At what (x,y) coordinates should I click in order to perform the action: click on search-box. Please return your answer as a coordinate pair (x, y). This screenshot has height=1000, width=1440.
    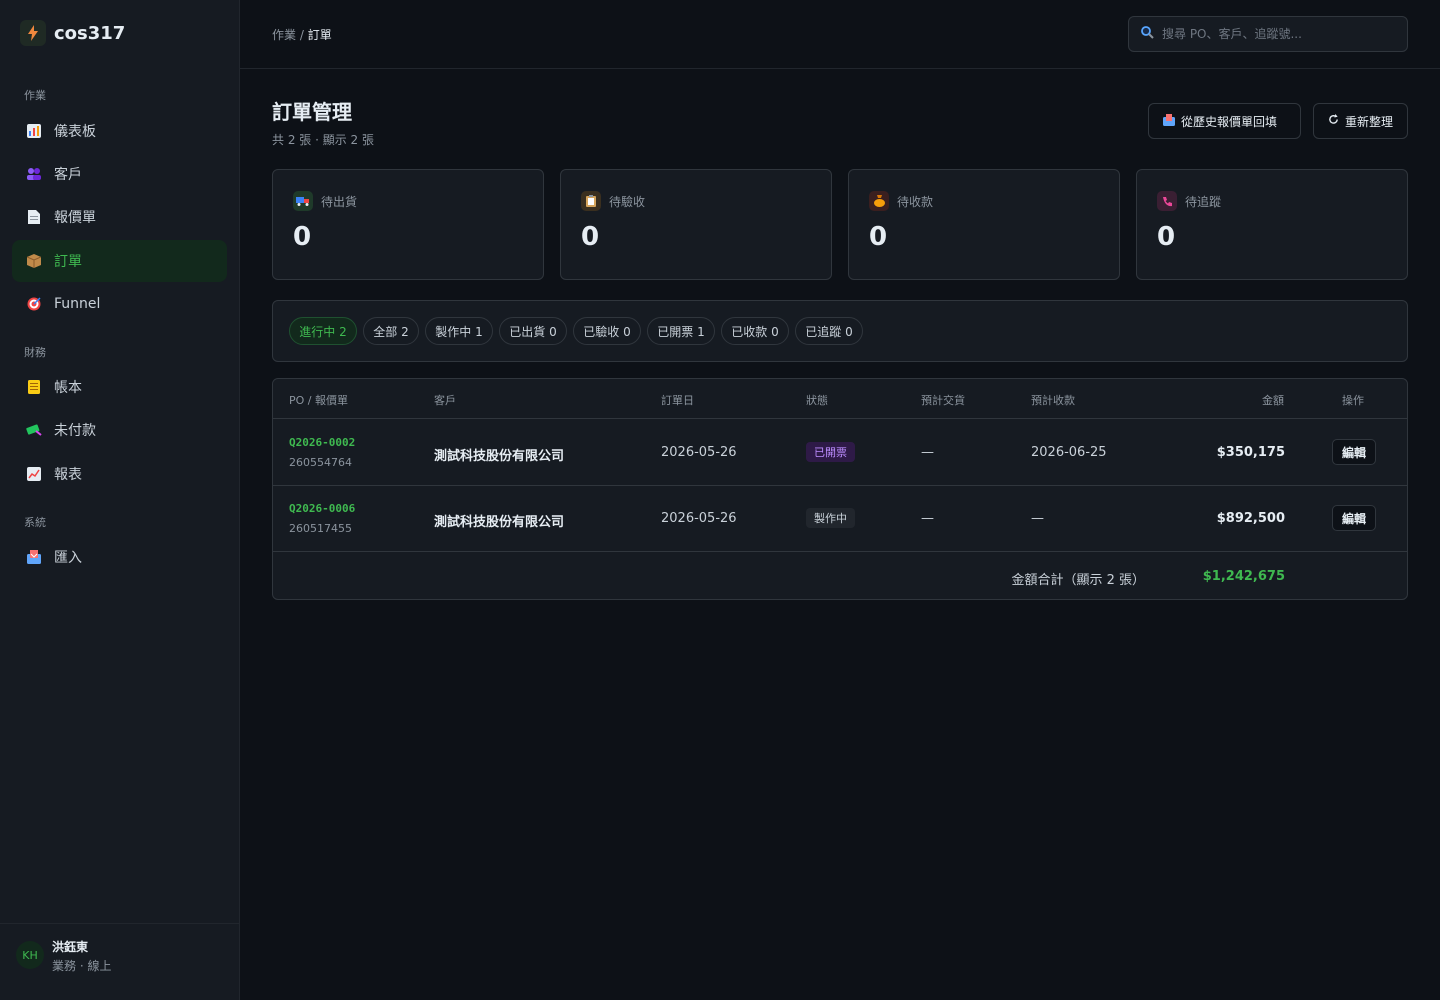
    Looking at the image, I should click on (1268, 34).